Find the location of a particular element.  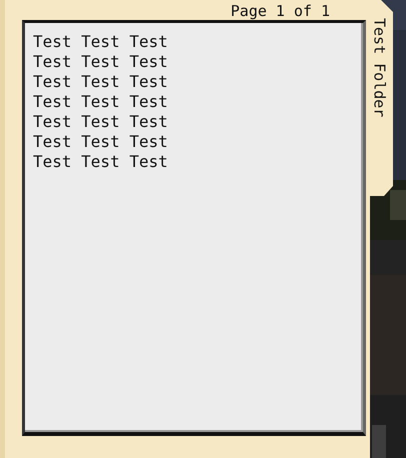

page-indicator: Page 1 of 1 is located at coordinates (280, 11).